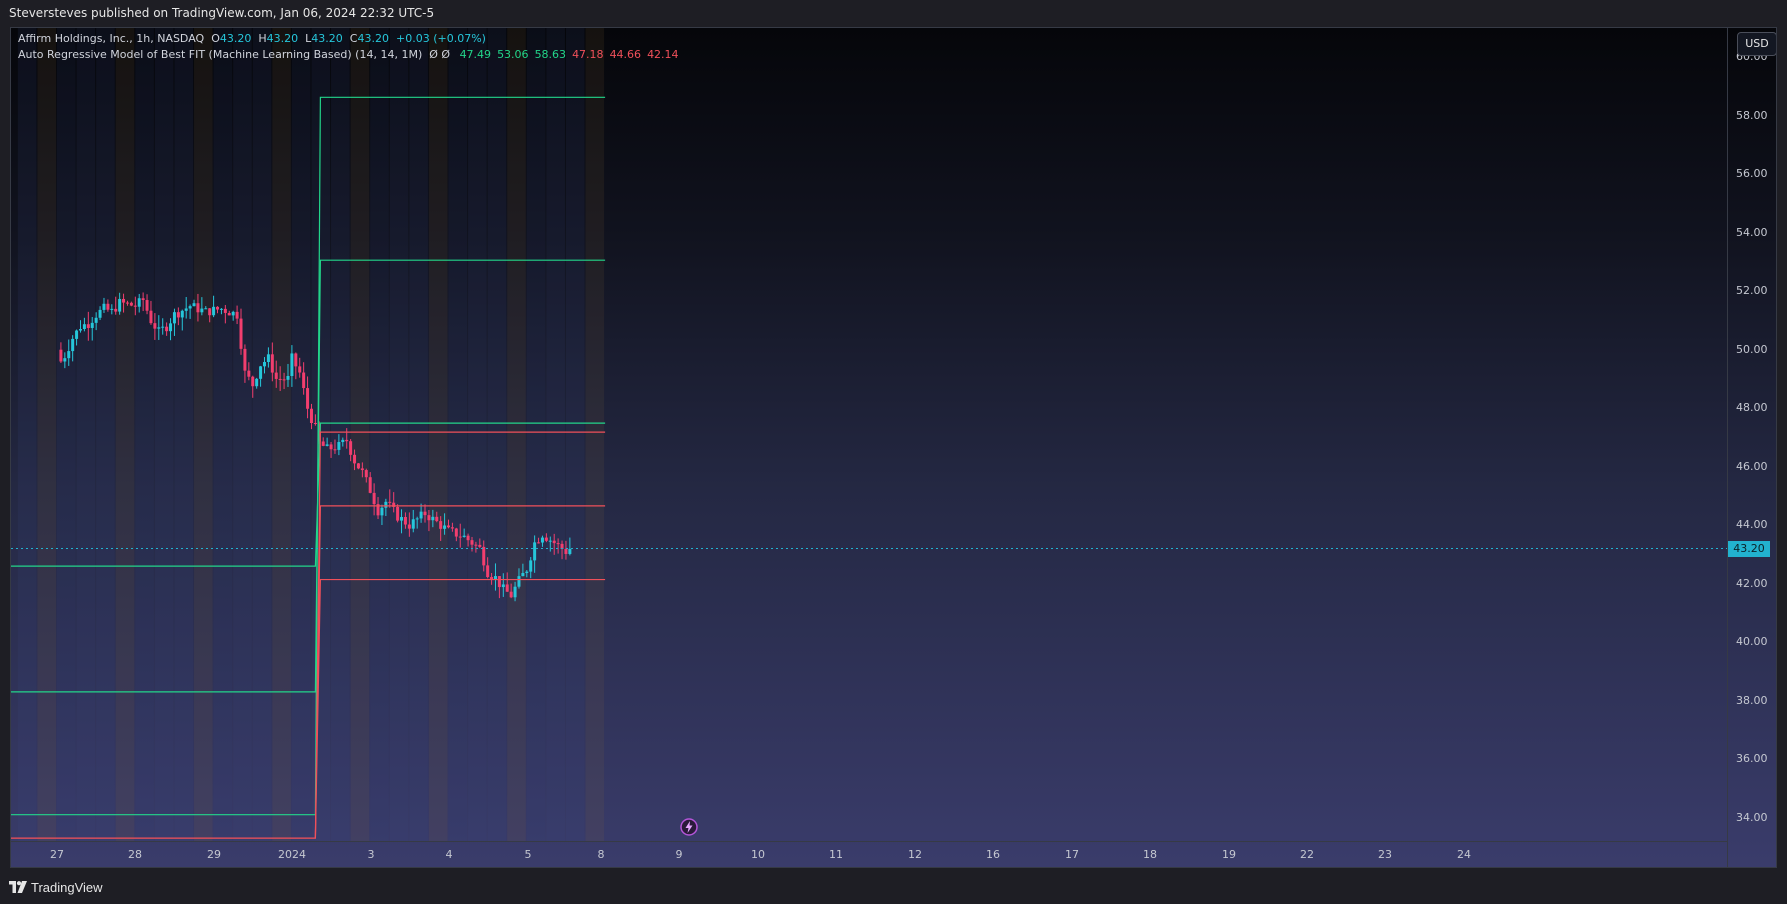 The width and height of the screenshot is (1787, 904). Describe the element at coordinates (1752, 174) in the screenshot. I see `price-tick: 56.00` at that location.